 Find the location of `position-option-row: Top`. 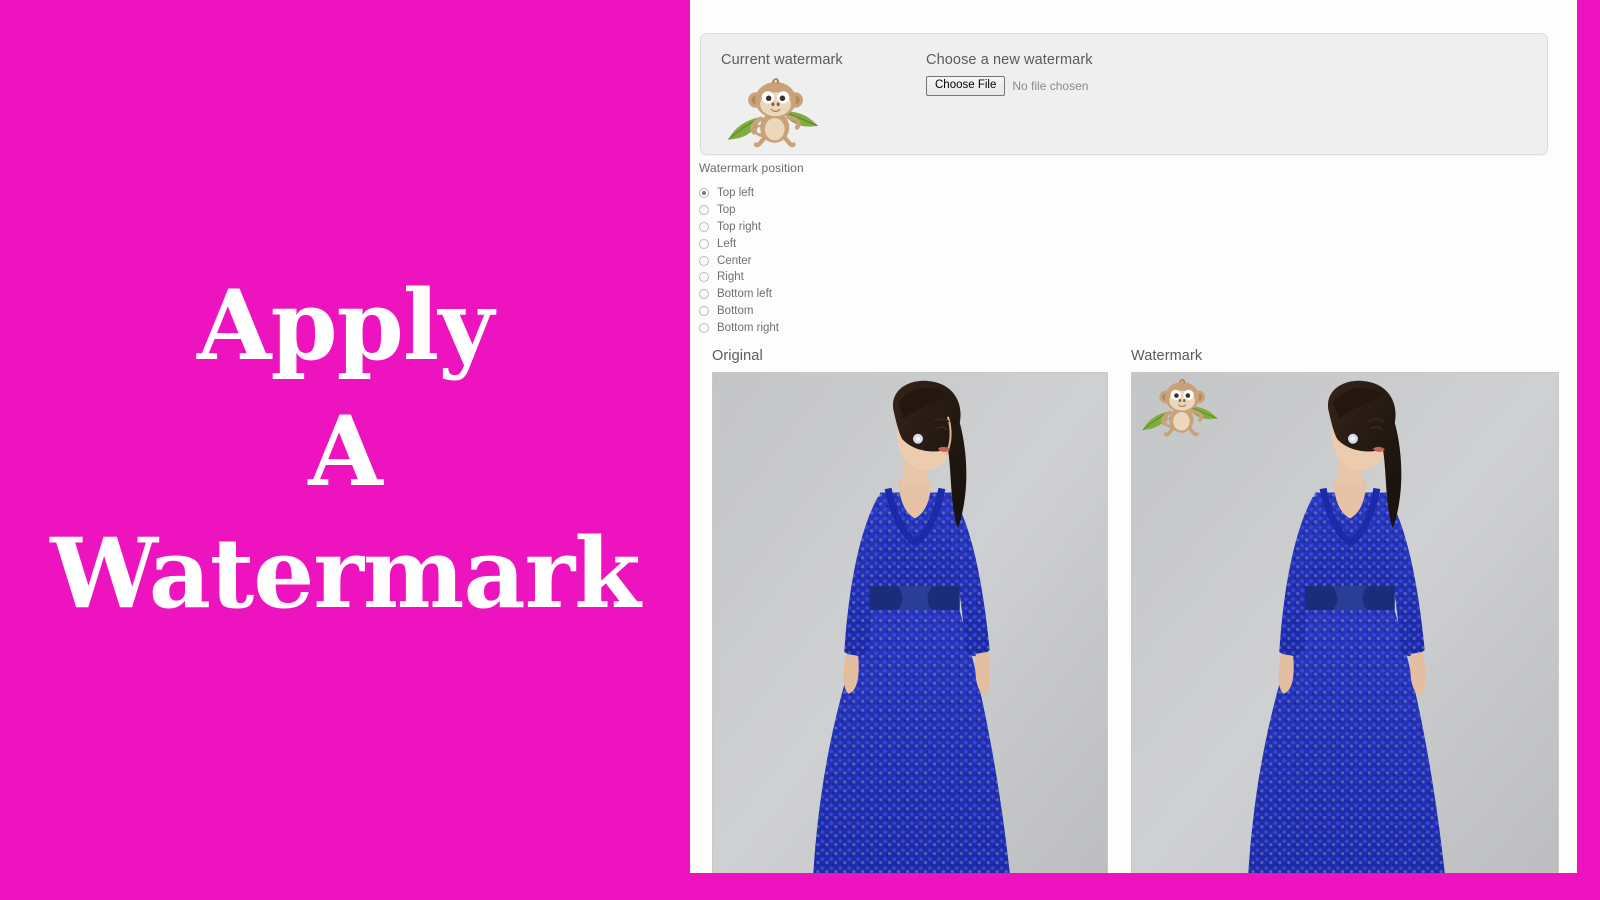

position-option-row: Top is located at coordinates (739, 210).